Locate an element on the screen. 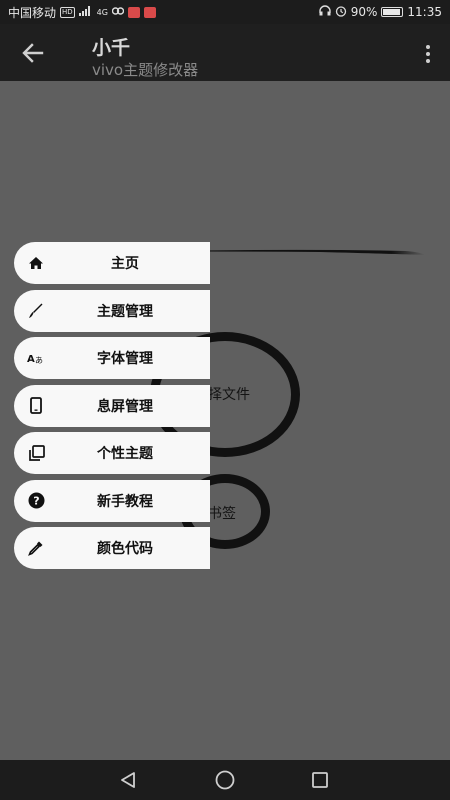  alarm-icon is located at coordinates (341, 12).